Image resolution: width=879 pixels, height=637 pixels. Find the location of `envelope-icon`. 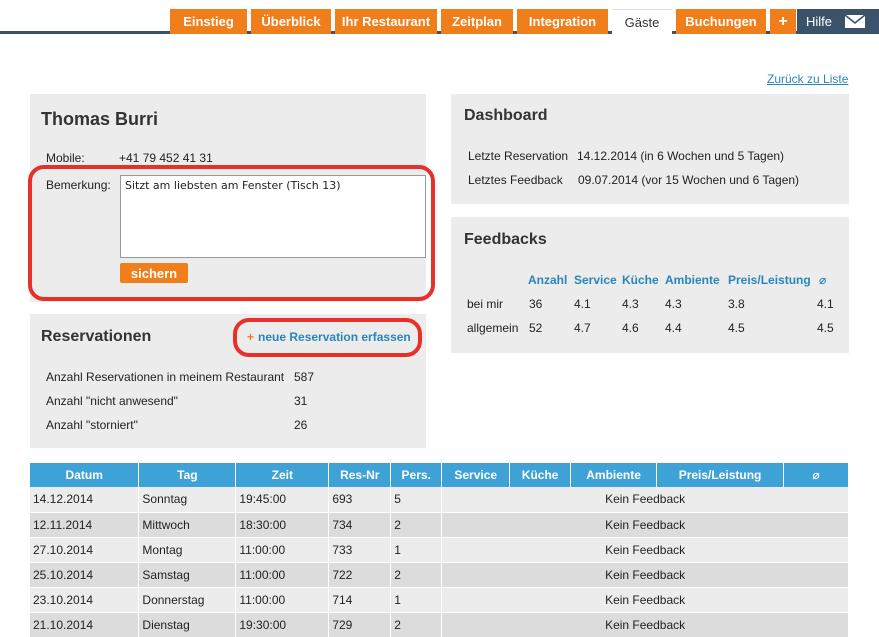

envelope-icon is located at coordinates (855, 21).